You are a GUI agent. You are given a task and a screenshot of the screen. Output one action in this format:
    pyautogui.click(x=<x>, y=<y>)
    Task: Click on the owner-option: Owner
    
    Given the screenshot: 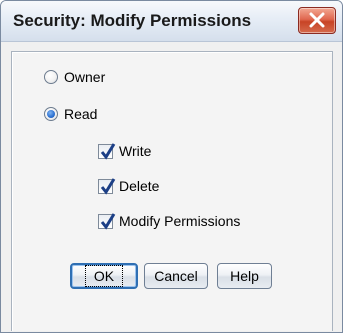 What is the action you would take?
    pyautogui.click(x=74, y=77)
    